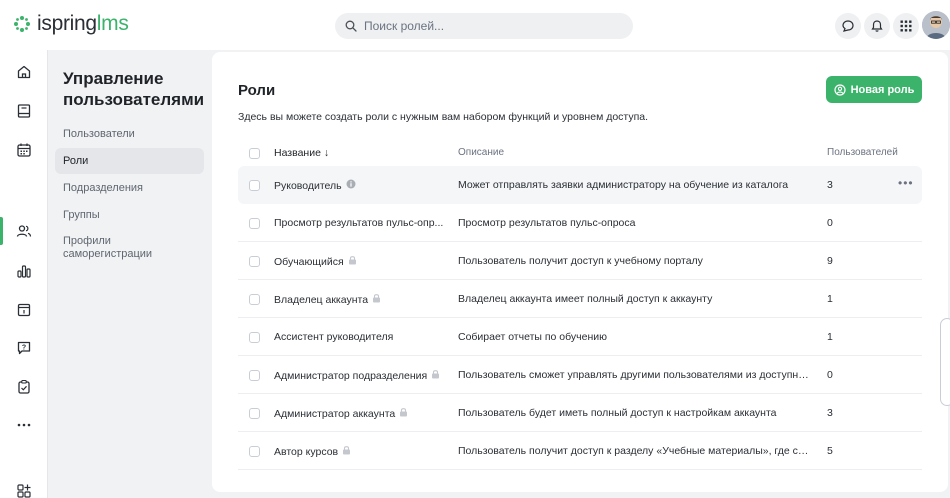 The image size is (950, 498). I want to click on role-user-count: 9, so click(830, 261).